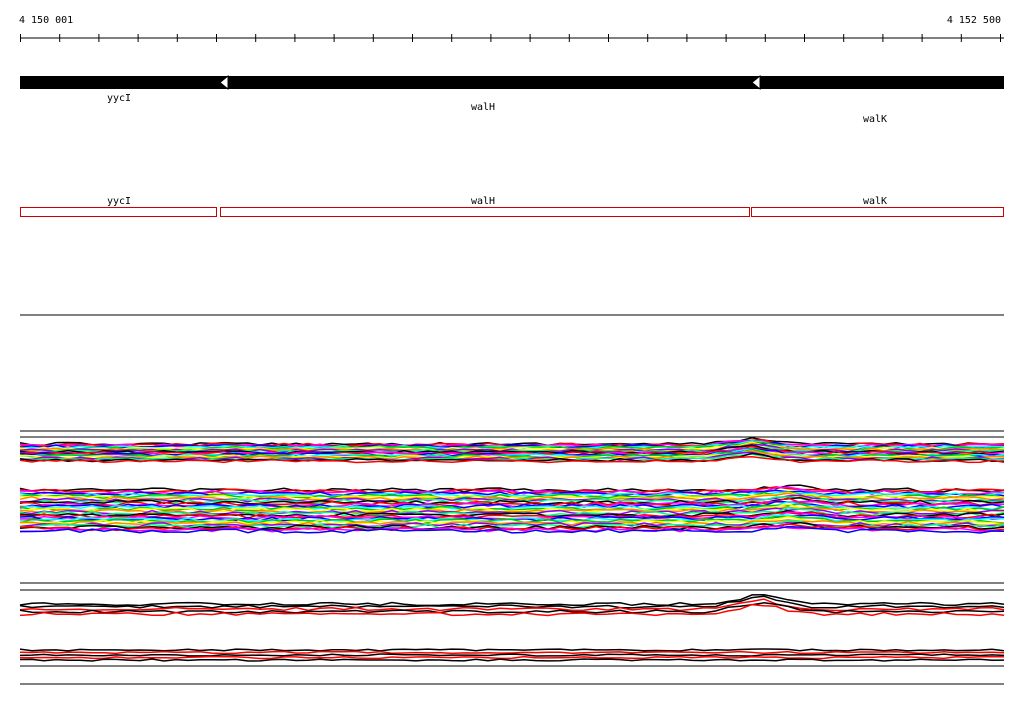  What do you see at coordinates (118, 212) in the screenshot?
I see `annotation-box-yyci` at bounding box center [118, 212].